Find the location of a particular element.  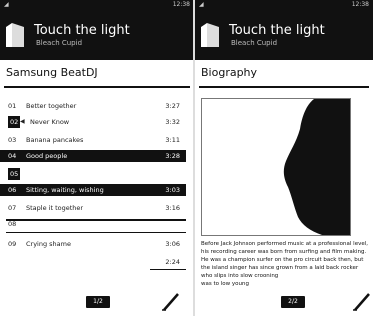

biography-title: Biography is located at coordinates (229, 72).